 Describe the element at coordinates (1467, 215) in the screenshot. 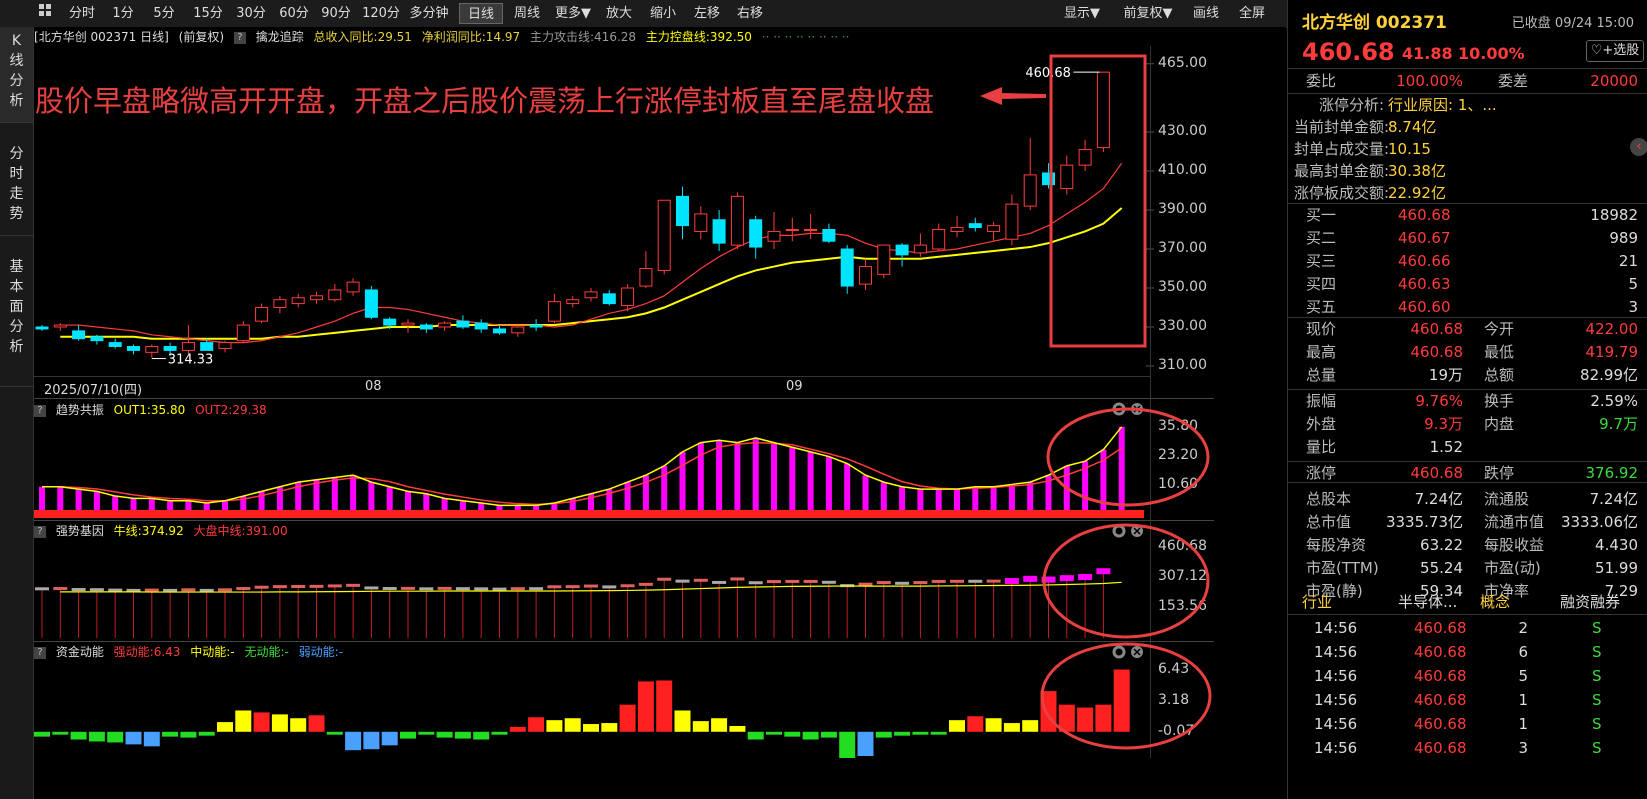

I see `bid-row: 买一 460.68 18982` at that location.